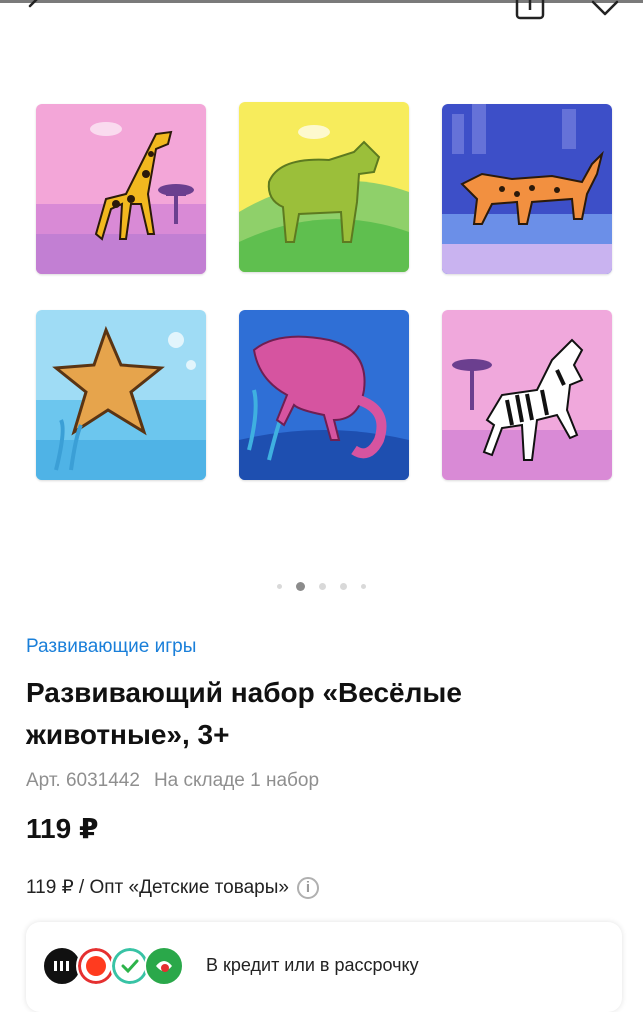  Describe the element at coordinates (236, 780) in the screenshot. I see `stock-status: На складе 1 набор` at that location.